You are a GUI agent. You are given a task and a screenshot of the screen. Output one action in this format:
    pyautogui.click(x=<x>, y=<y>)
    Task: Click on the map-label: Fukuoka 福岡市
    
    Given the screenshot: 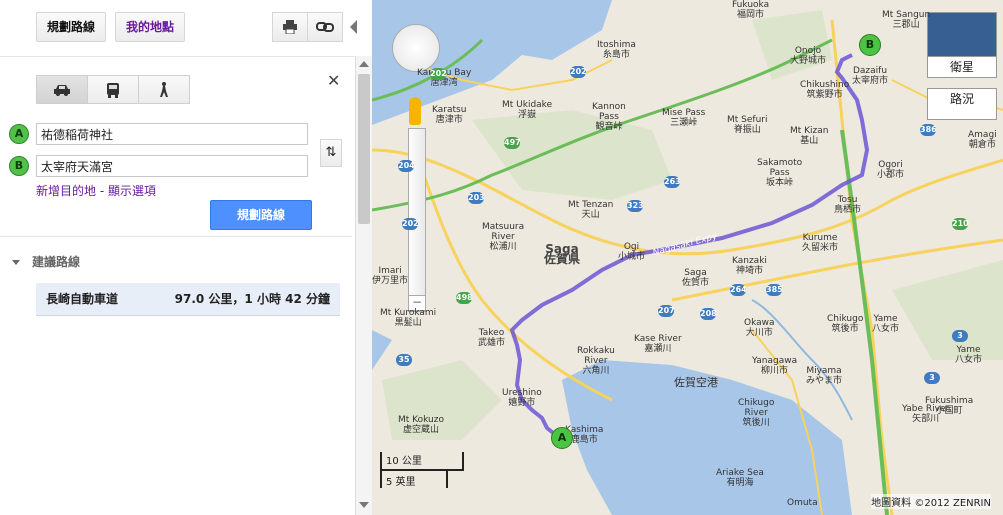 What is the action you would take?
    pyautogui.click(x=751, y=10)
    